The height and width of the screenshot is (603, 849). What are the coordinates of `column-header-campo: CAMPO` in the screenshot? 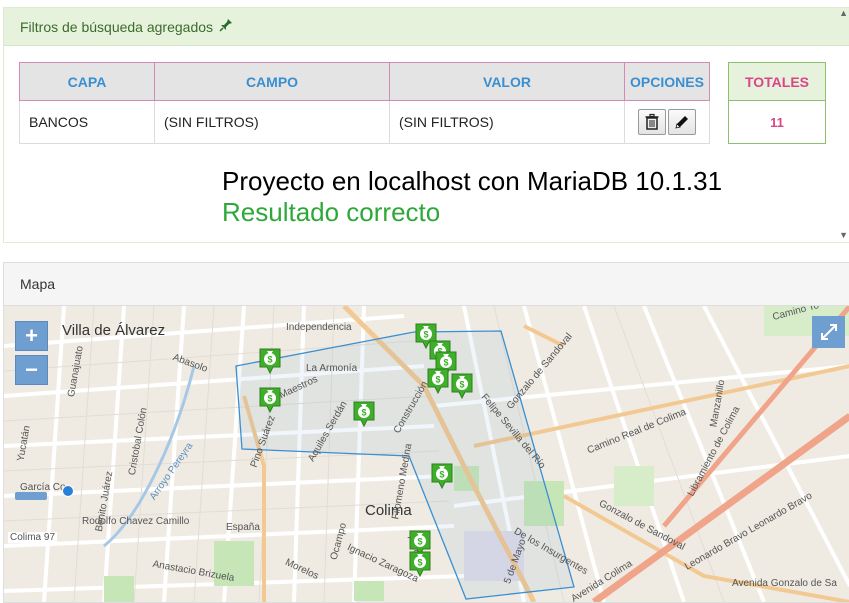 It's located at (272, 81).